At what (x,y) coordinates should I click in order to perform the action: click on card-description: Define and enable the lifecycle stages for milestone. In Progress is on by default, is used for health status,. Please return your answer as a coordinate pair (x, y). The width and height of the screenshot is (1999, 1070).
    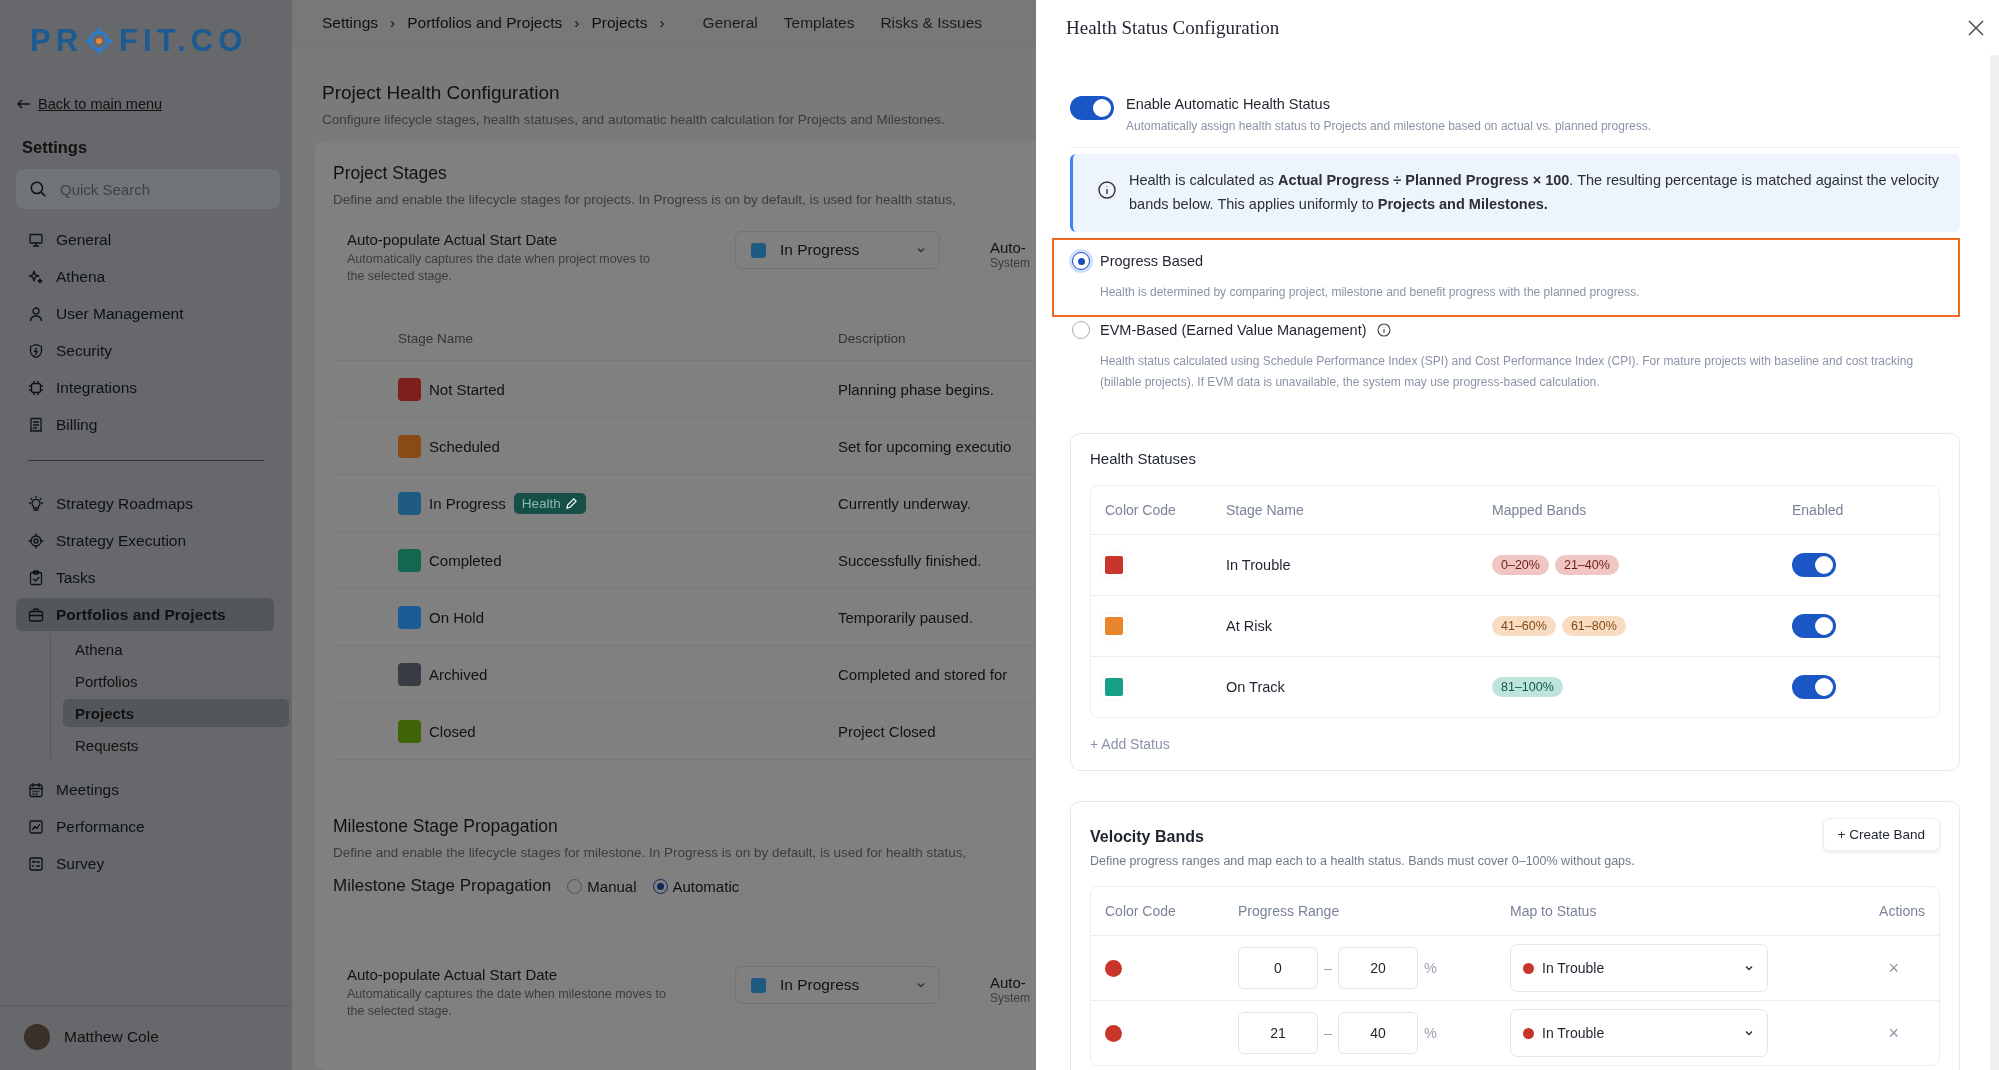
    Looking at the image, I should click on (650, 852).